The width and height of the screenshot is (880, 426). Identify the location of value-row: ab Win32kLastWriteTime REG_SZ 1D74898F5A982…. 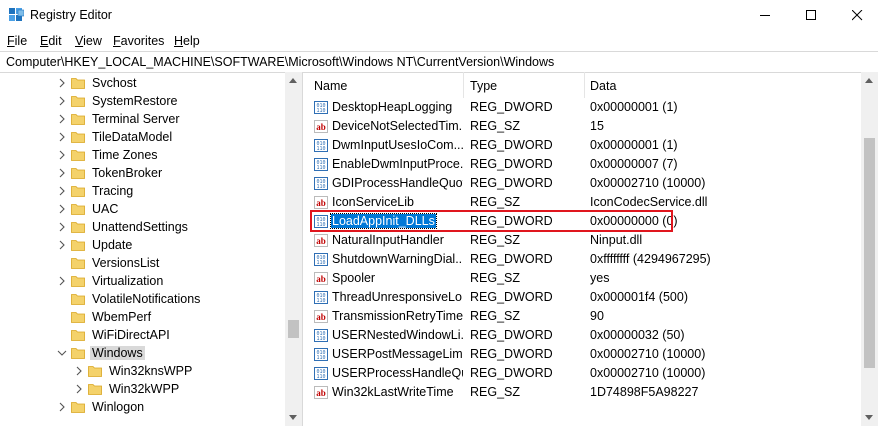
(582, 392).